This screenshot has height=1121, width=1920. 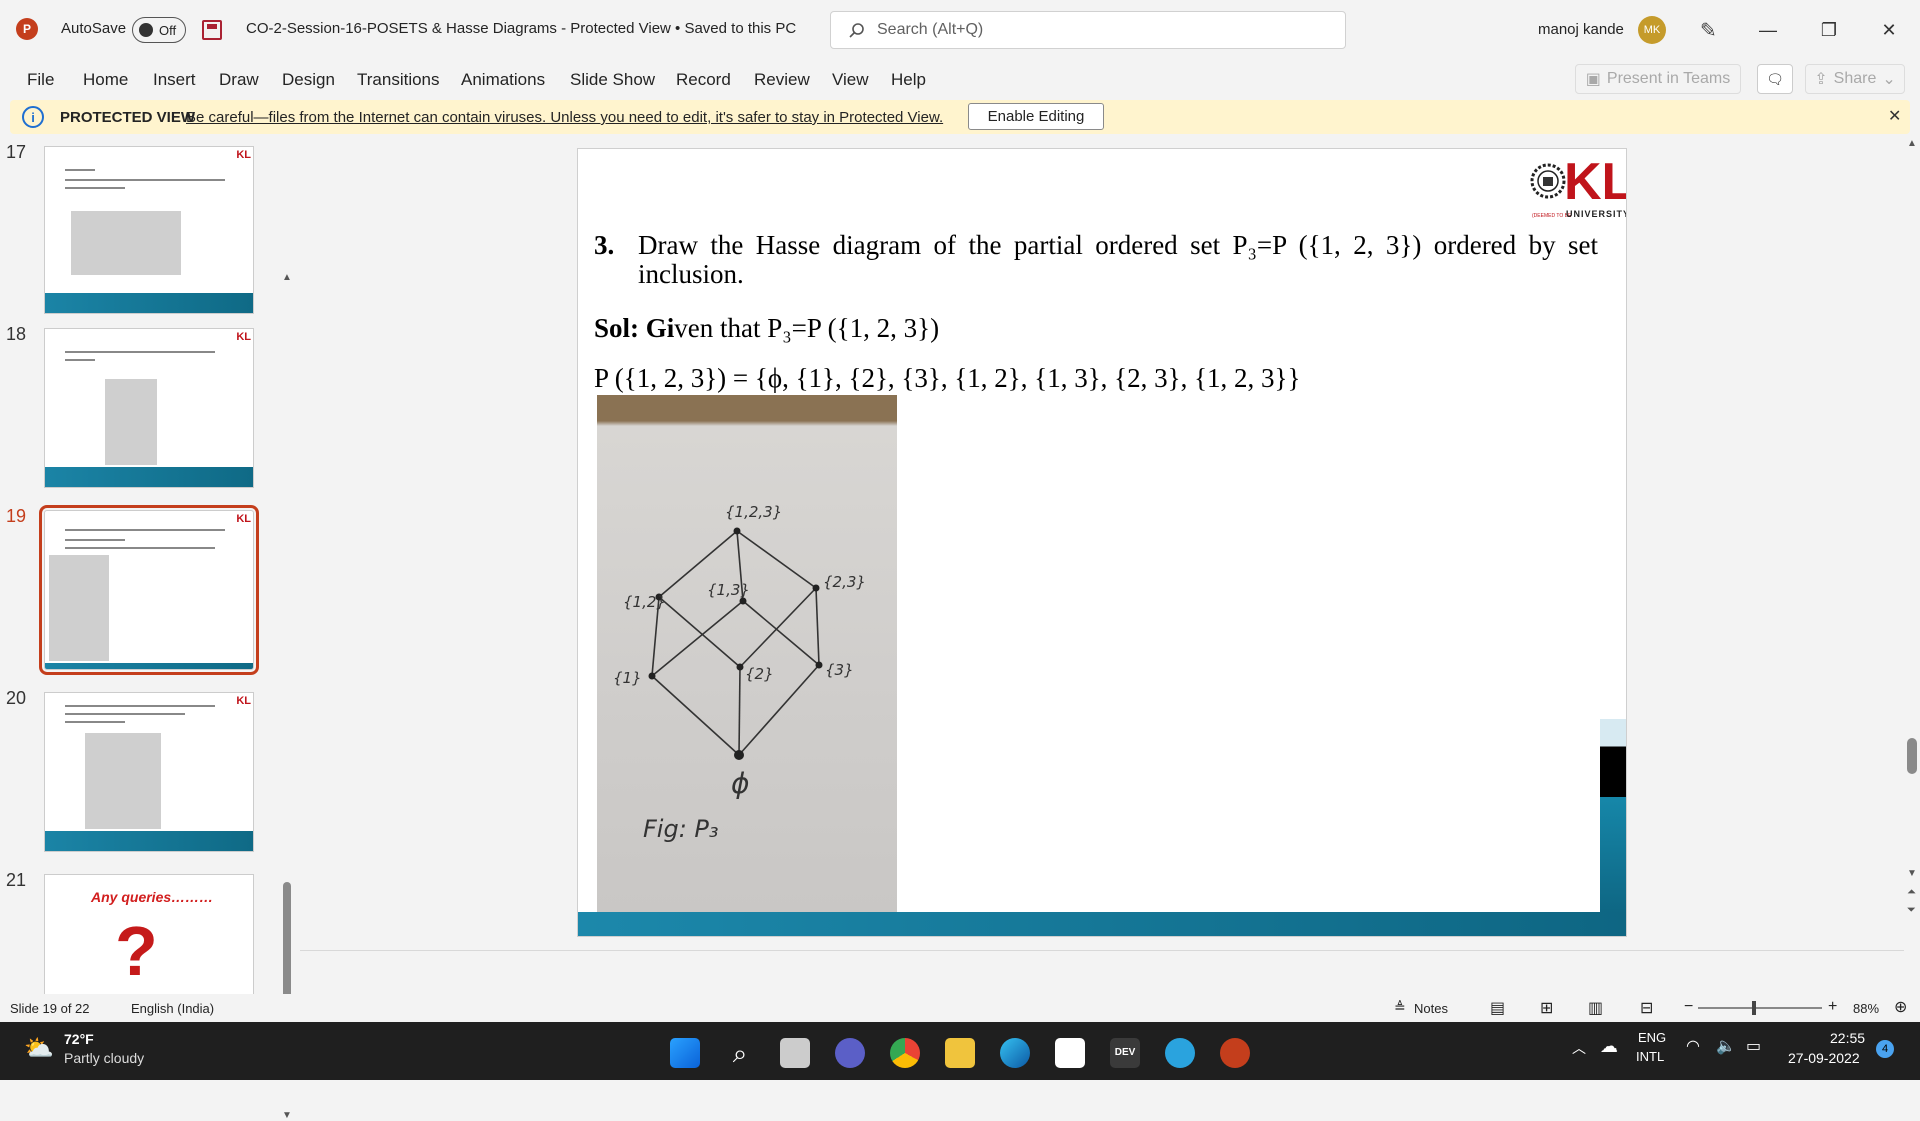 What do you see at coordinates (1088, 30) in the screenshot?
I see `search-box: Search (Alt+Q)` at bounding box center [1088, 30].